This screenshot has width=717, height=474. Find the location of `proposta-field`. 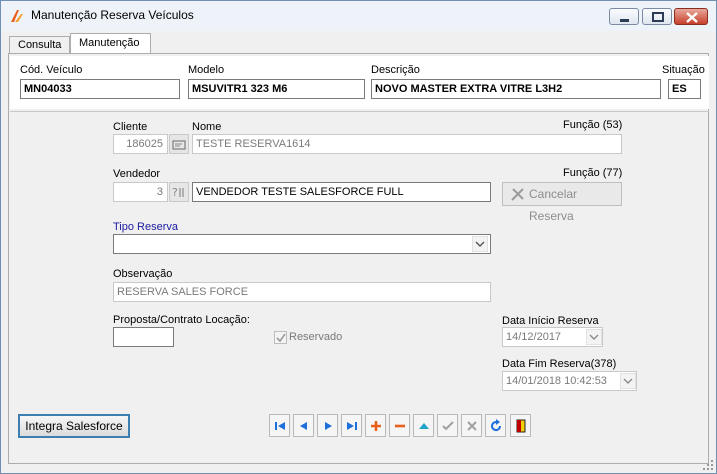

proposta-field is located at coordinates (143, 337).